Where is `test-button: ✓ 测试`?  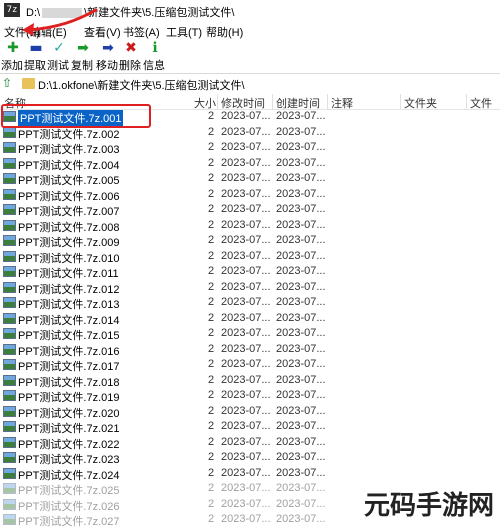 test-button: ✓ 测试 is located at coordinates (59, 56).